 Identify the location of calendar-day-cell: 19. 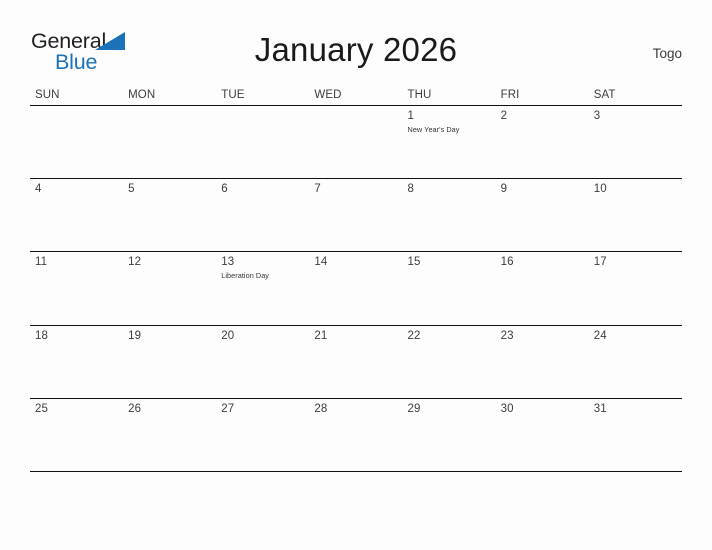
(169, 362).